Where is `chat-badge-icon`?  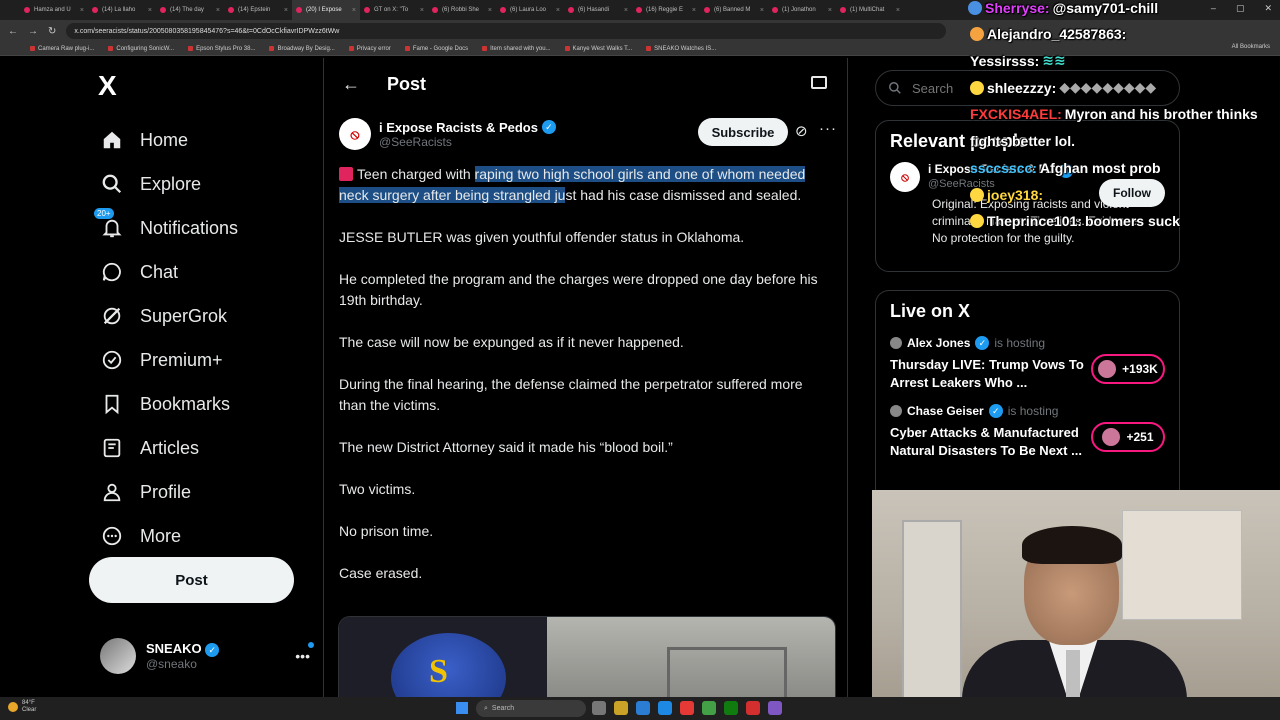
chat-badge-icon is located at coordinates (977, 221).